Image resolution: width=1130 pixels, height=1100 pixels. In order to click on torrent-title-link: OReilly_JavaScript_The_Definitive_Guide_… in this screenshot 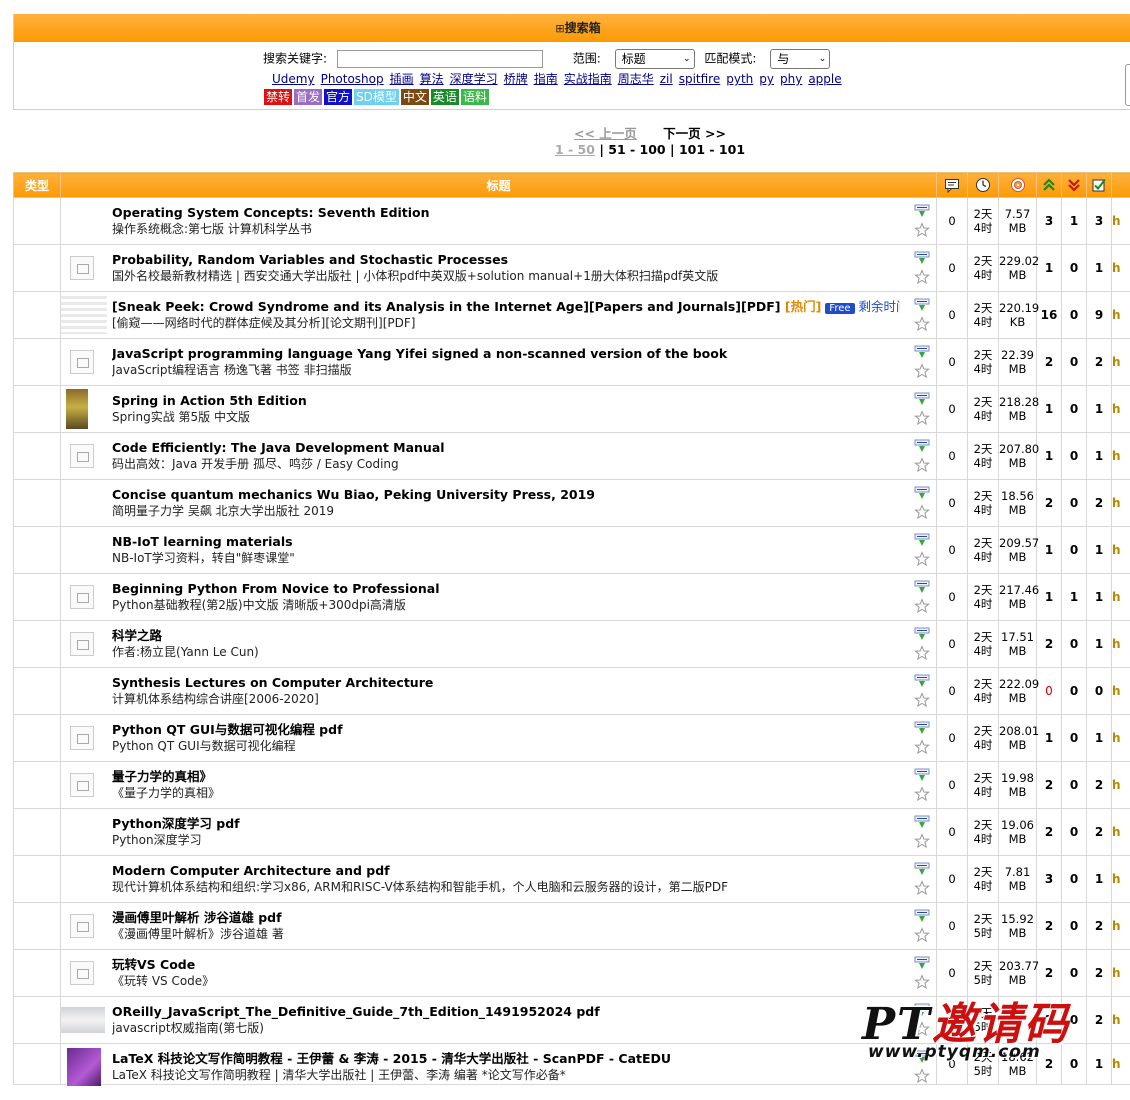, I will do `click(356, 1011)`.